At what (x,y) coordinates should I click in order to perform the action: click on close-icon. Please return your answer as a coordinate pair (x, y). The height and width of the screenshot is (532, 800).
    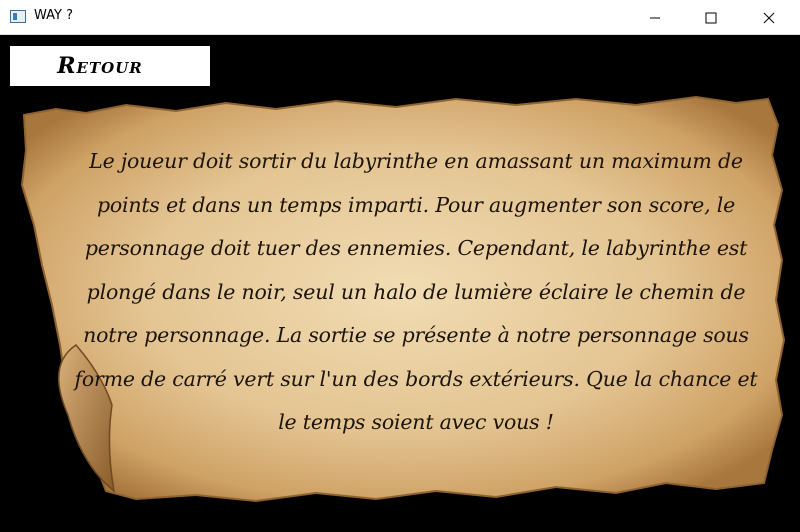
    Looking at the image, I should click on (769, 17).